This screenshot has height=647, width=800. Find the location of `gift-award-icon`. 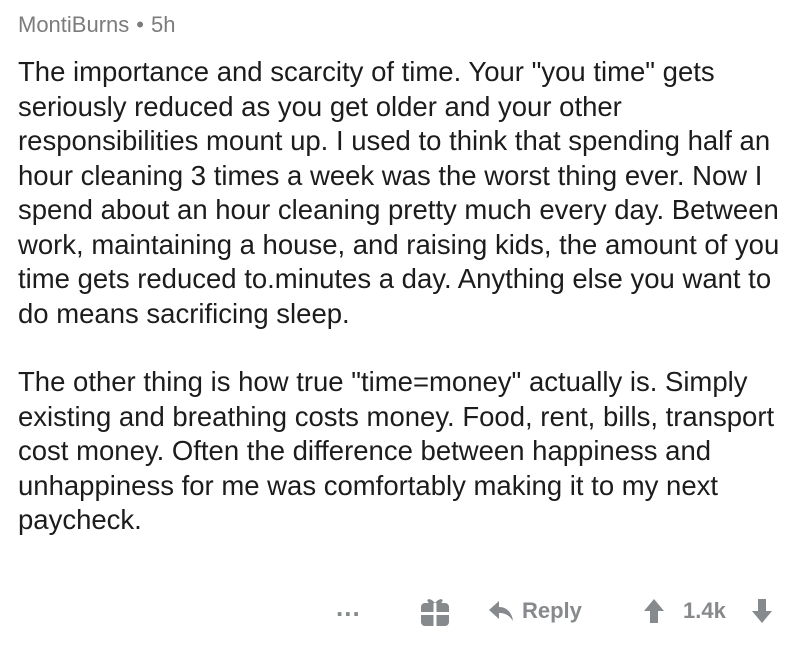

gift-award-icon is located at coordinates (435, 611).